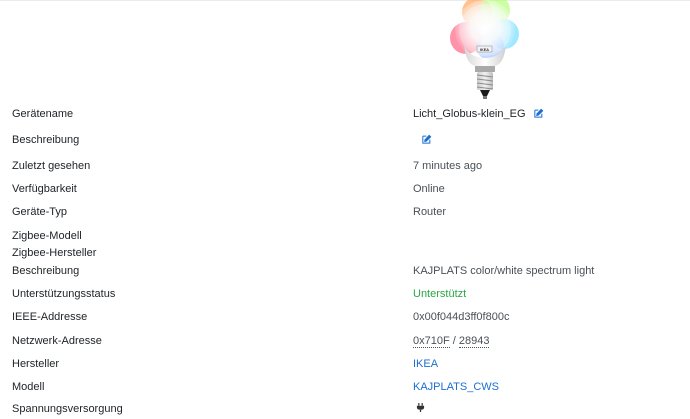 The width and height of the screenshot is (690, 419). Describe the element at coordinates (345, 140) in the screenshot. I see `row-description: Beschreibung` at that location.